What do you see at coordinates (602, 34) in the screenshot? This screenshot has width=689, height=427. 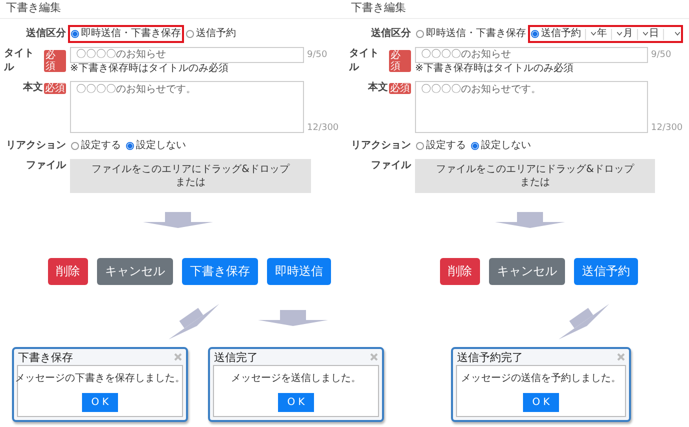 I see `date-unit: 年` at bounding box center [602, 34].